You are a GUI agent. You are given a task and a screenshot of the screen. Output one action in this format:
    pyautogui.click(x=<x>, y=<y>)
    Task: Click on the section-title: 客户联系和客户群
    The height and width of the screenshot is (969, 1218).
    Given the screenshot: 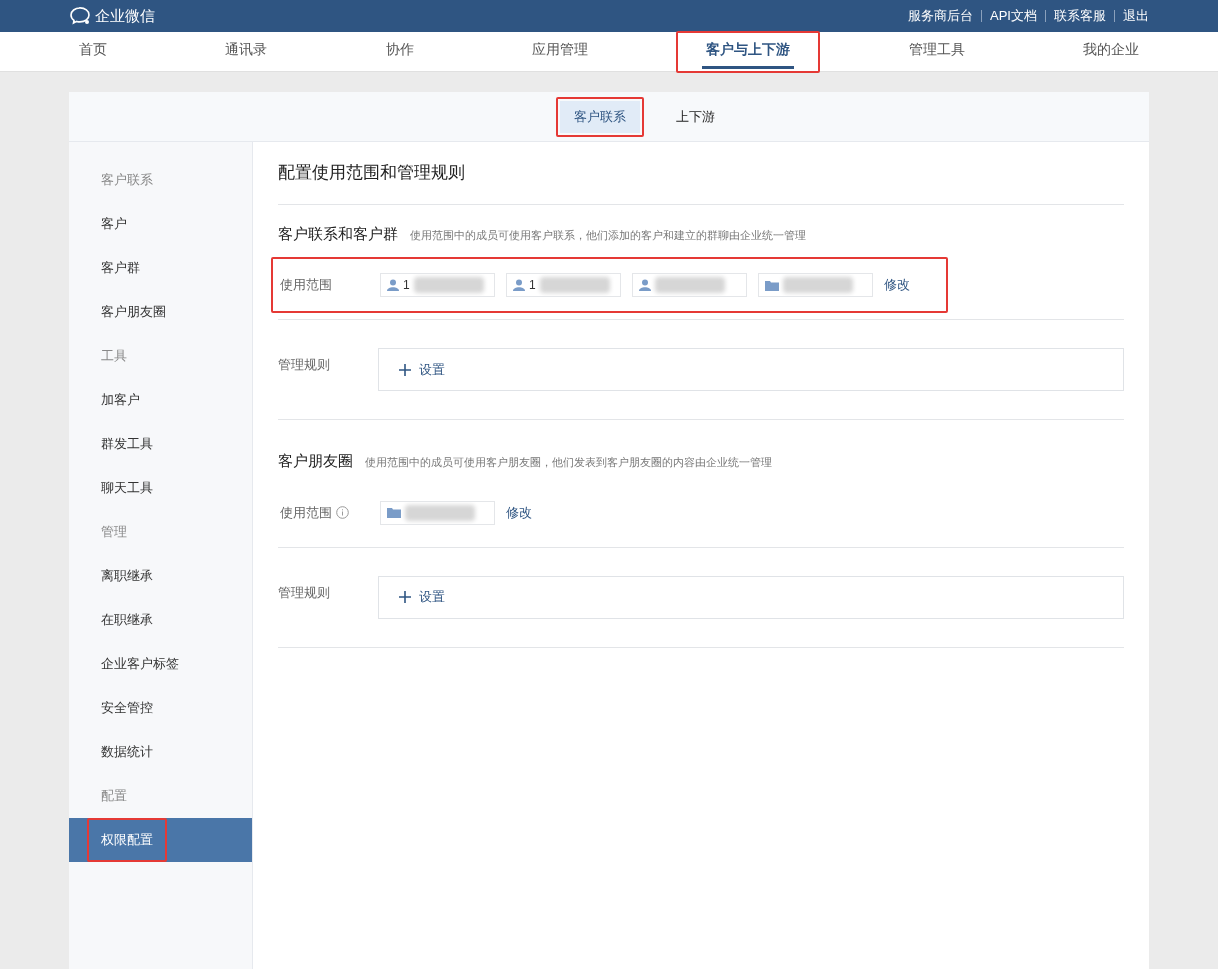 What is the action you would take?
    pyautogui.click(x=338, y=233)
    